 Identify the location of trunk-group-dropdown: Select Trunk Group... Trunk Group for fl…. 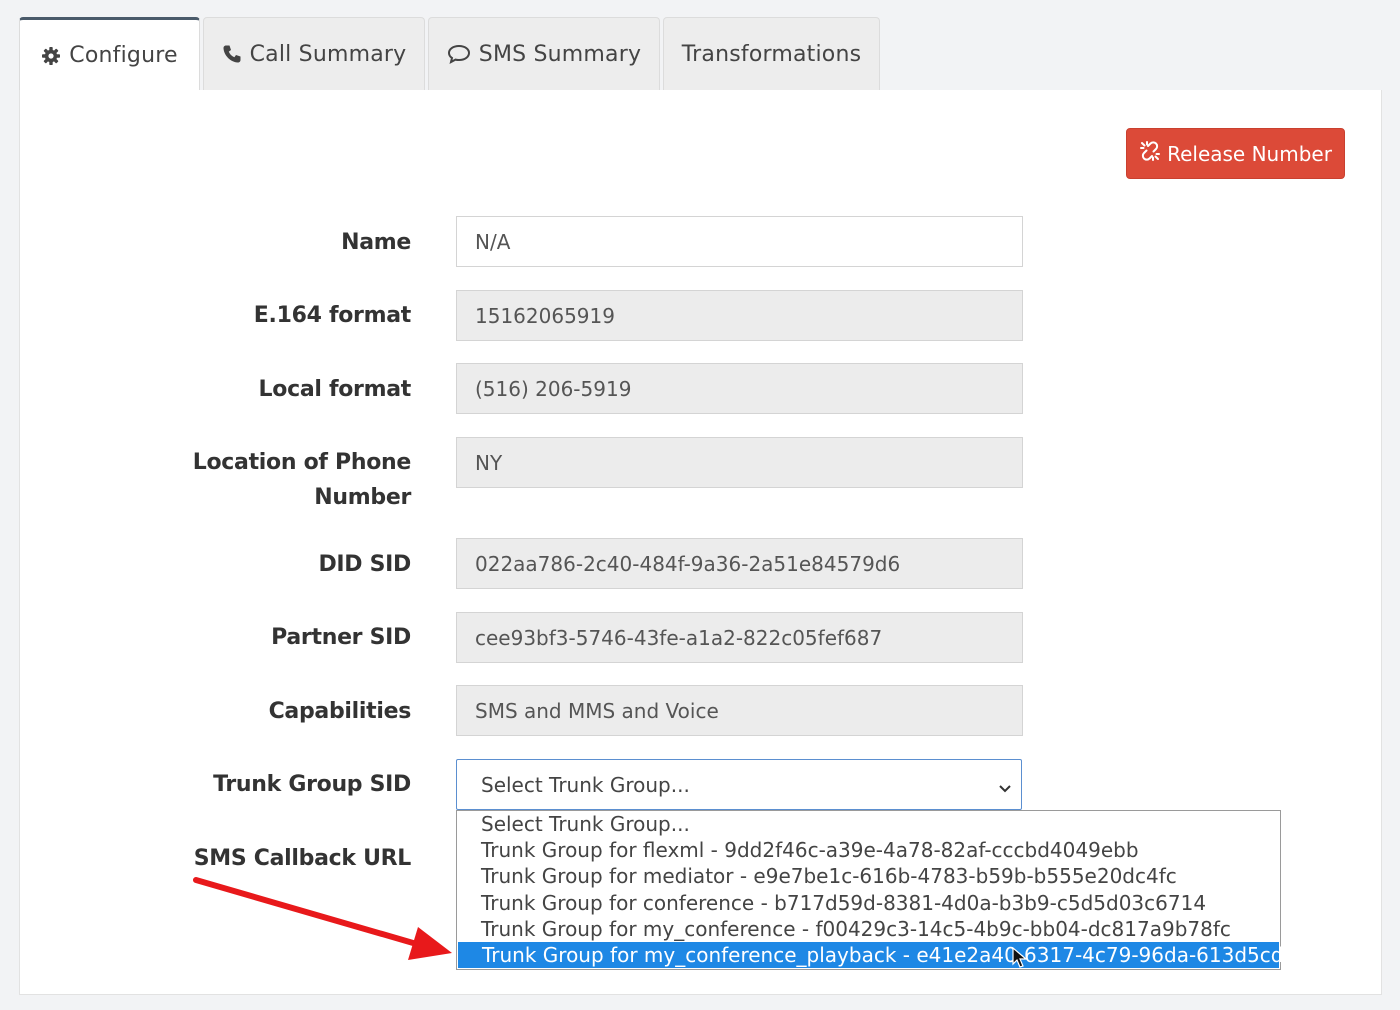
(901, 890).